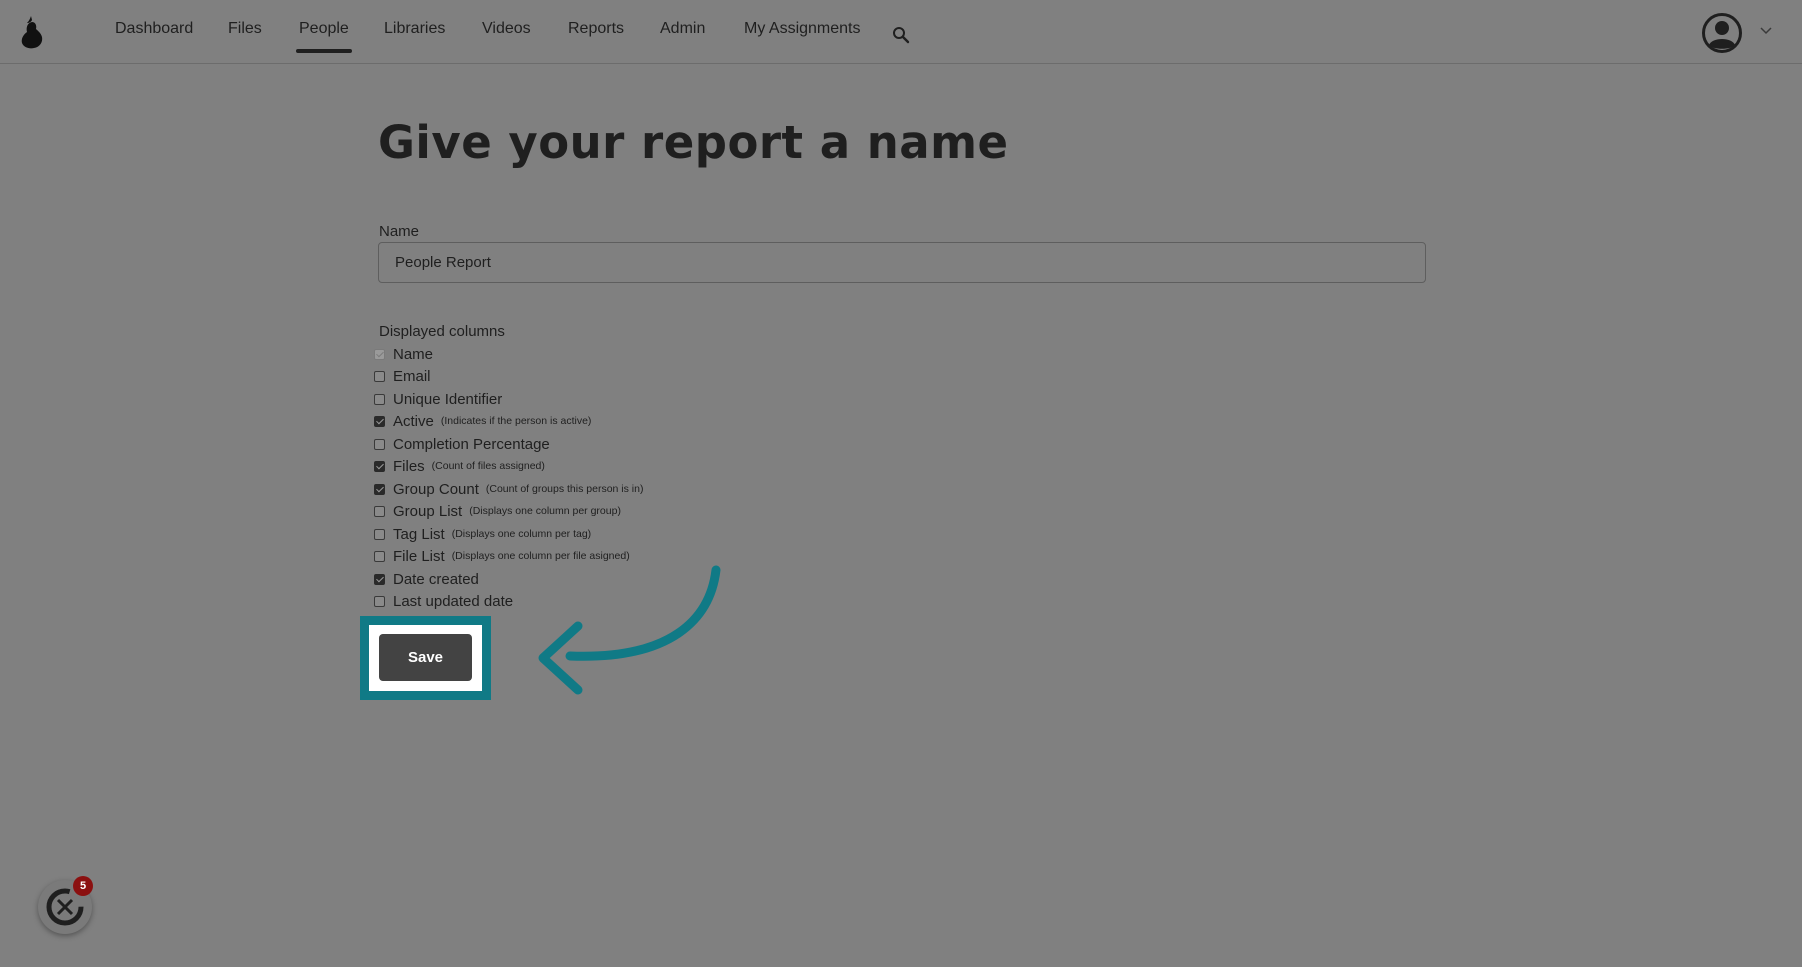 Image resolution: width=1802 pixels, height=967 pixels. Describe the element at coordinates (545, 511) in the screenshot. I see `column-option-hint: (Displays one column per group)` at that location.